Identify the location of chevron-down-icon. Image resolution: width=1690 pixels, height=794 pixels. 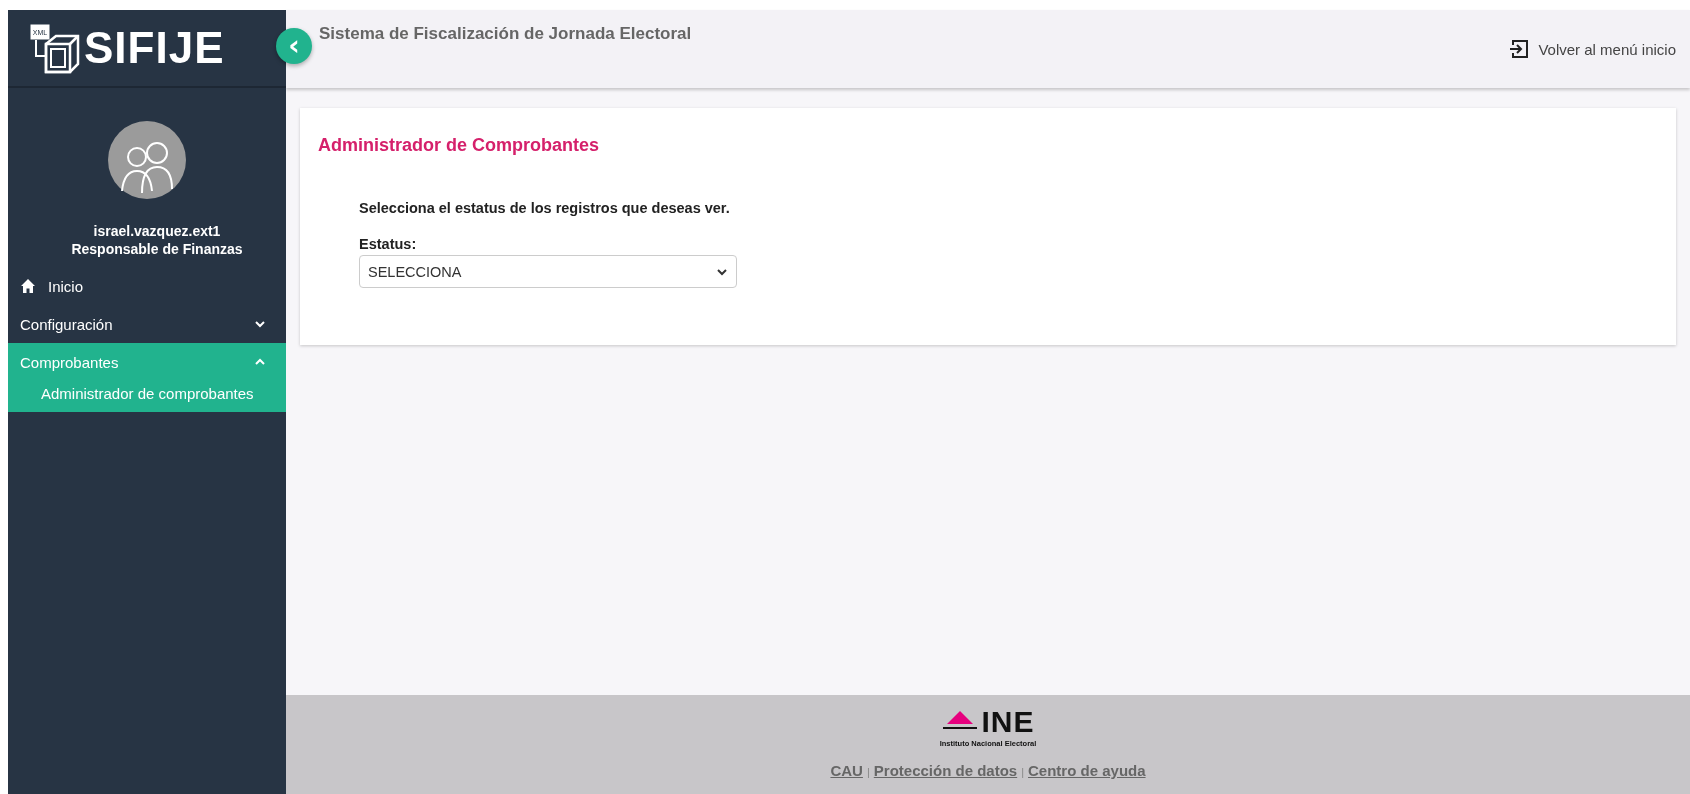
(260, 324).